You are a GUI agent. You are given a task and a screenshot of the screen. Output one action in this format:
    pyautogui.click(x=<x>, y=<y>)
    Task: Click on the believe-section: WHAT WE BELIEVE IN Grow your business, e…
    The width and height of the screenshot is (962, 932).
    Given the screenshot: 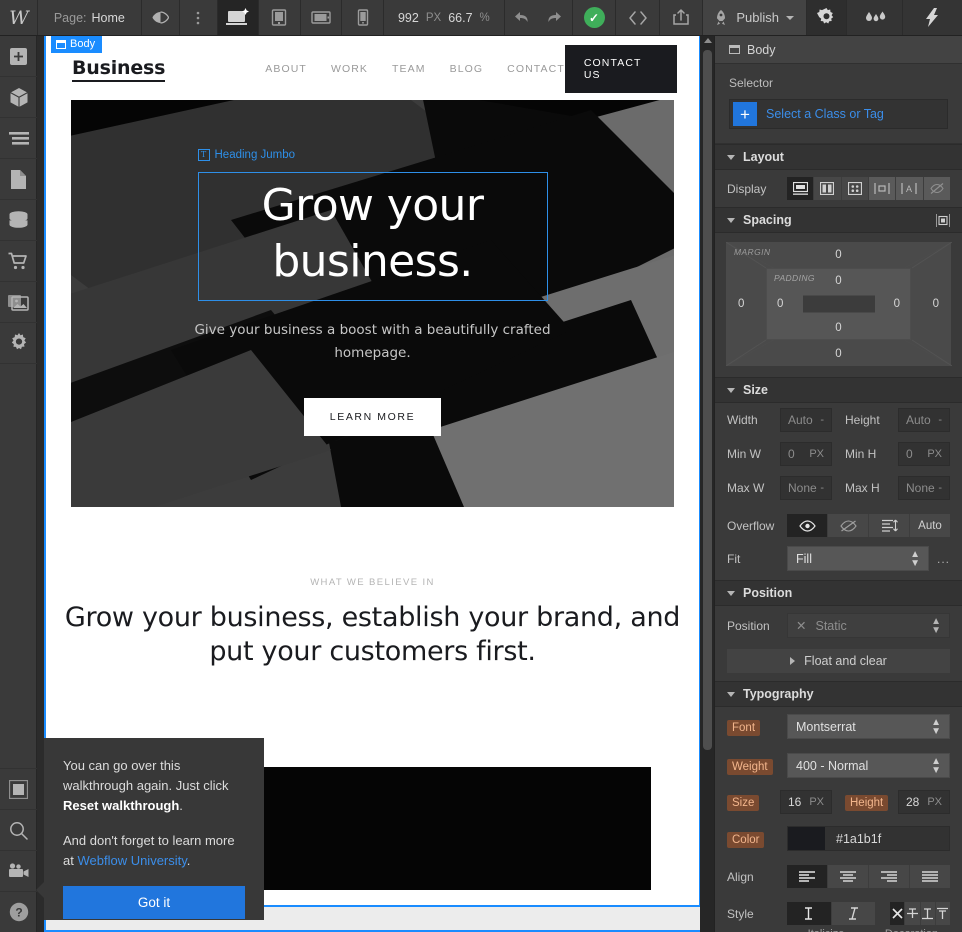 What is the action you would take?
    pyautogui.click(x=372, y=588)
    